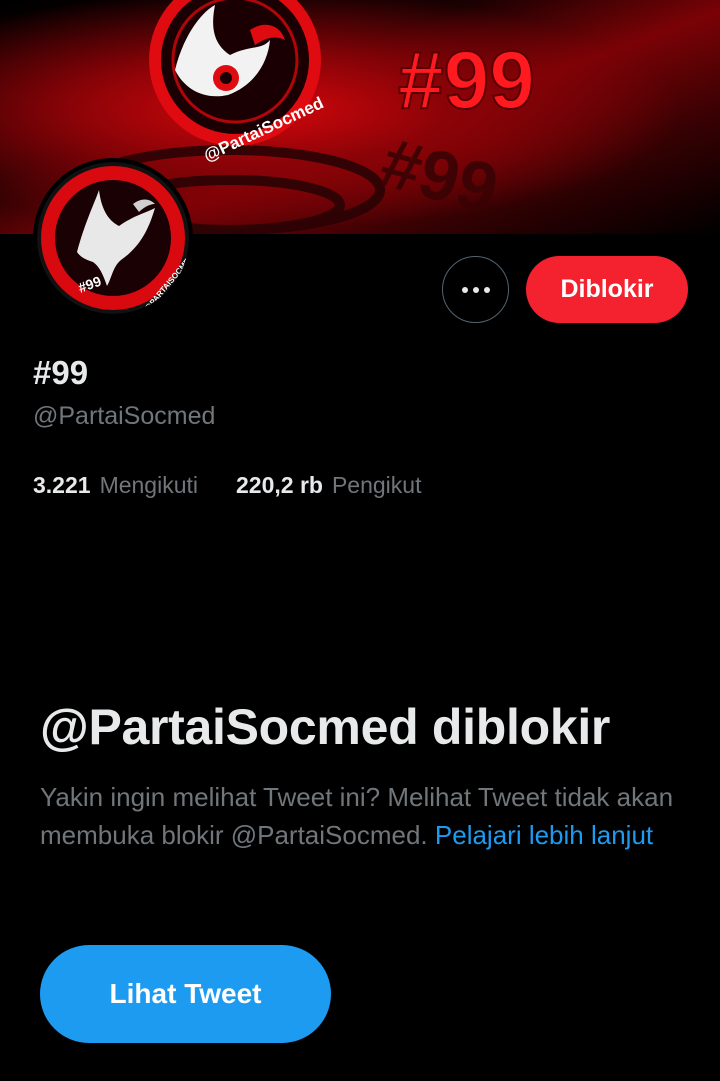 The width and height of the screenshot is (720, 1081). I want to click on following-stat: 3.221 Mengikuti, so click(115, 485).